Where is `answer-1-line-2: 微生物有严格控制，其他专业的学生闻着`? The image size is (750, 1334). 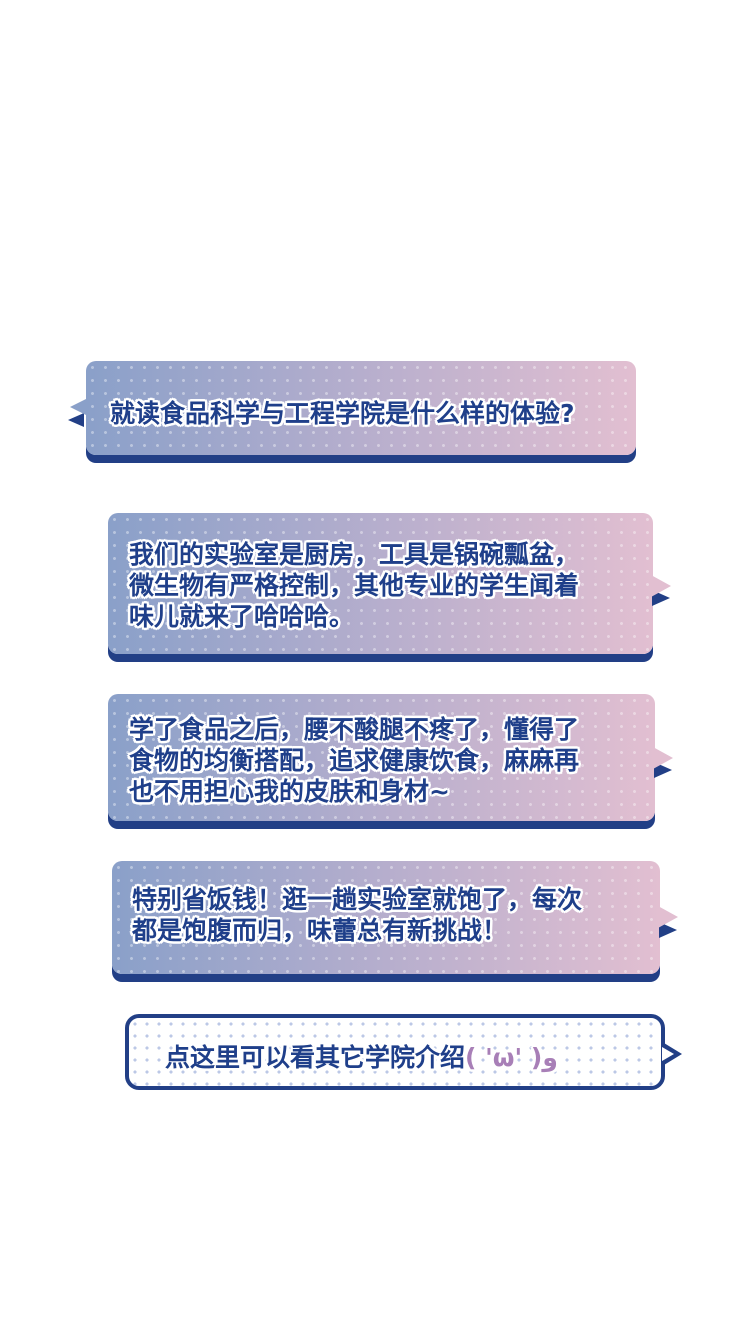 answer-1-line-2: 微生物有严格控制，其他专业的学生闻着 is located at coordinates (354, 585).